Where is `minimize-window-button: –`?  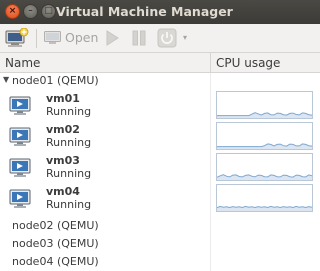
minimize-window-button: – is located at coordinates (30, 11).